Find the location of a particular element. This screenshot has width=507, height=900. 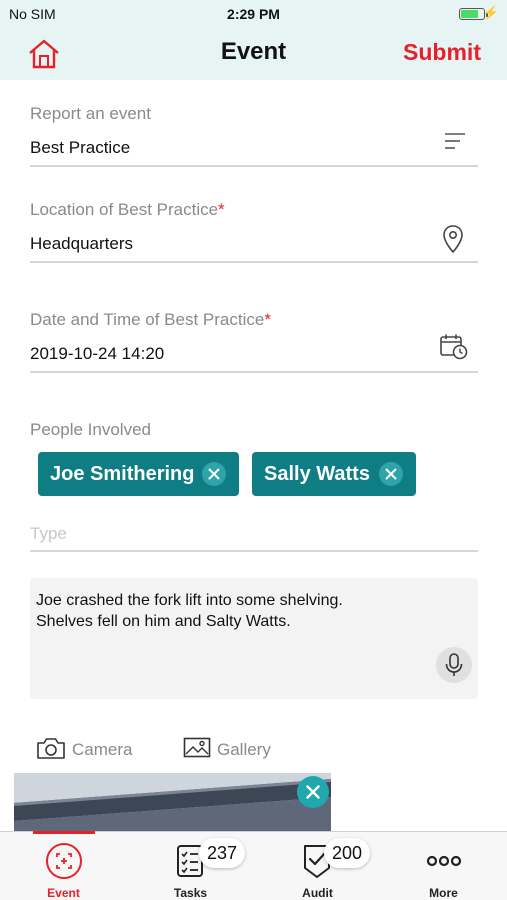

location-underline is located at coordinates (254, 262).